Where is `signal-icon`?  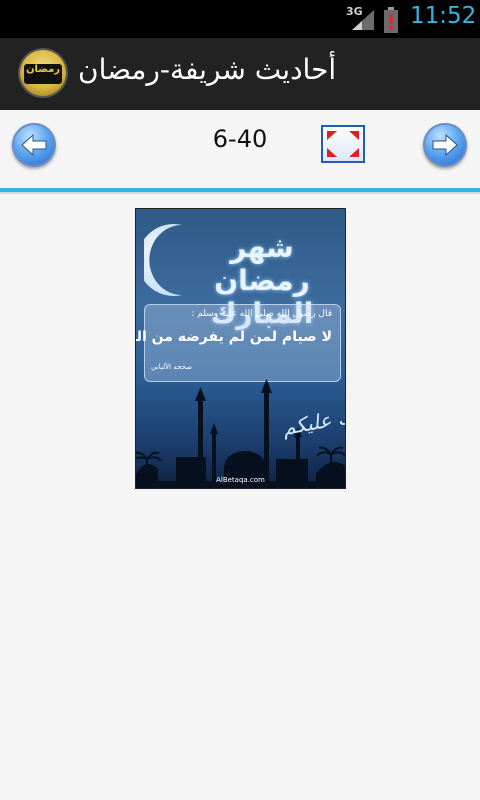 signal-icon is located at coordinates (363, 20).